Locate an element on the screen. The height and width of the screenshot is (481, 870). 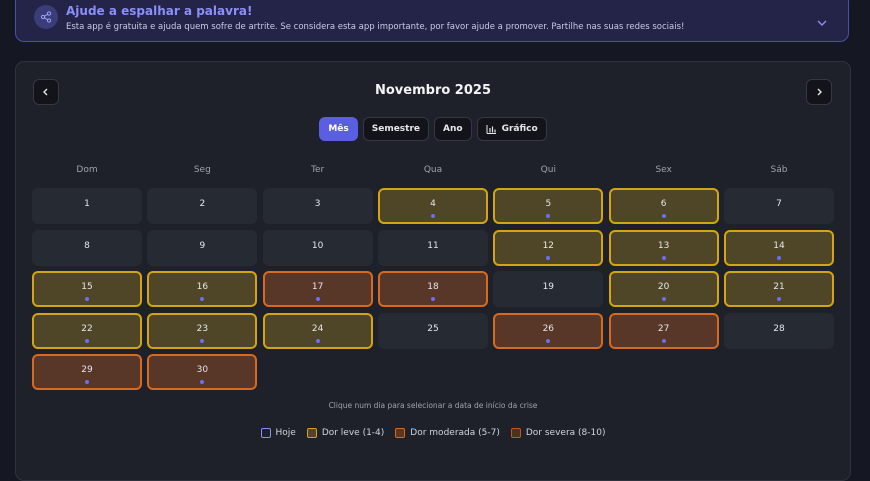
view-year-label: Ano is located at coordinates (453, 129).